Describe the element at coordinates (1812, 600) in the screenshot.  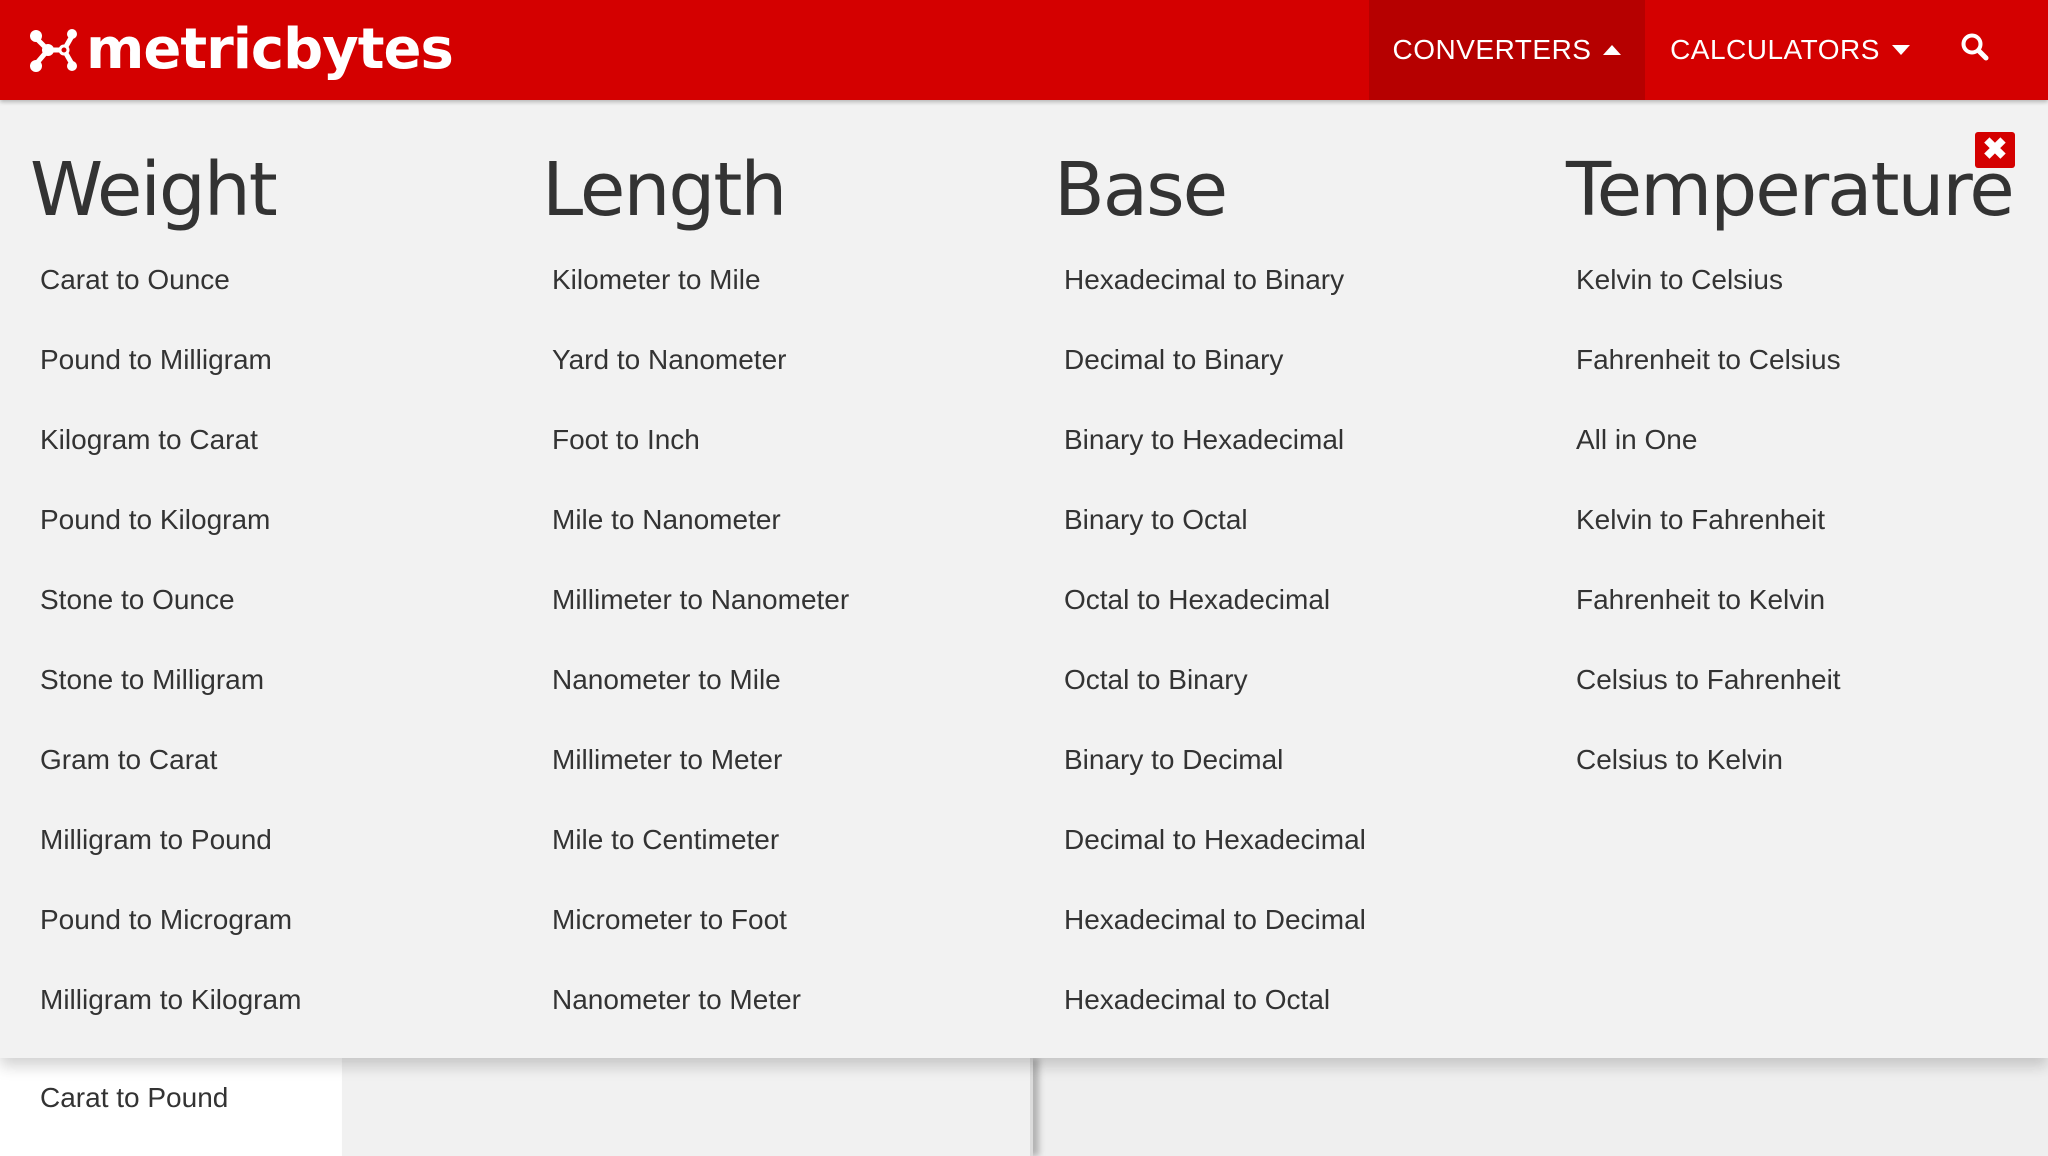
I see `menu-link: Fahrenheit to Kelvin` at that location.